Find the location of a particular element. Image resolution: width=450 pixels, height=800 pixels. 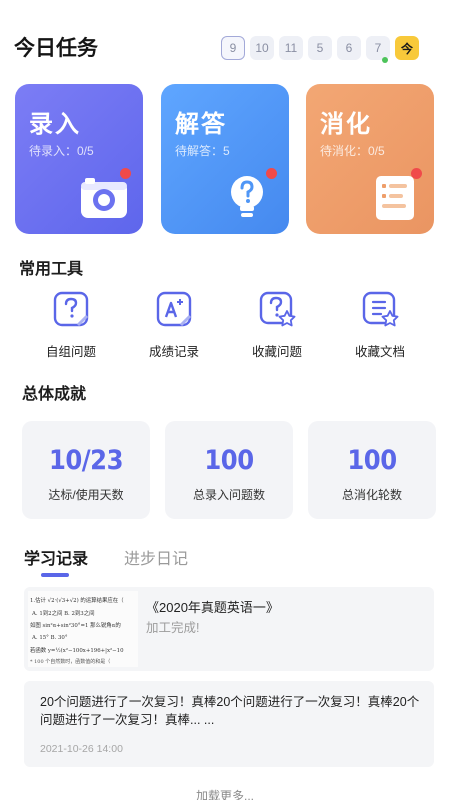

thumb-line: 如图 sin²α+sin²30°=1 那么锐角α的 is located at coordinates (75, 625).